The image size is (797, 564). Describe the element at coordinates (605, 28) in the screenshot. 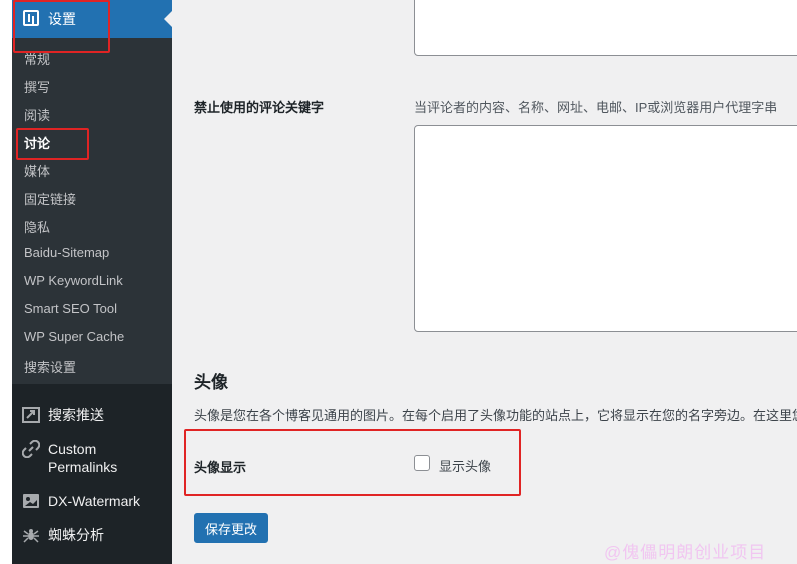

I see `previous-textarea` at that location.